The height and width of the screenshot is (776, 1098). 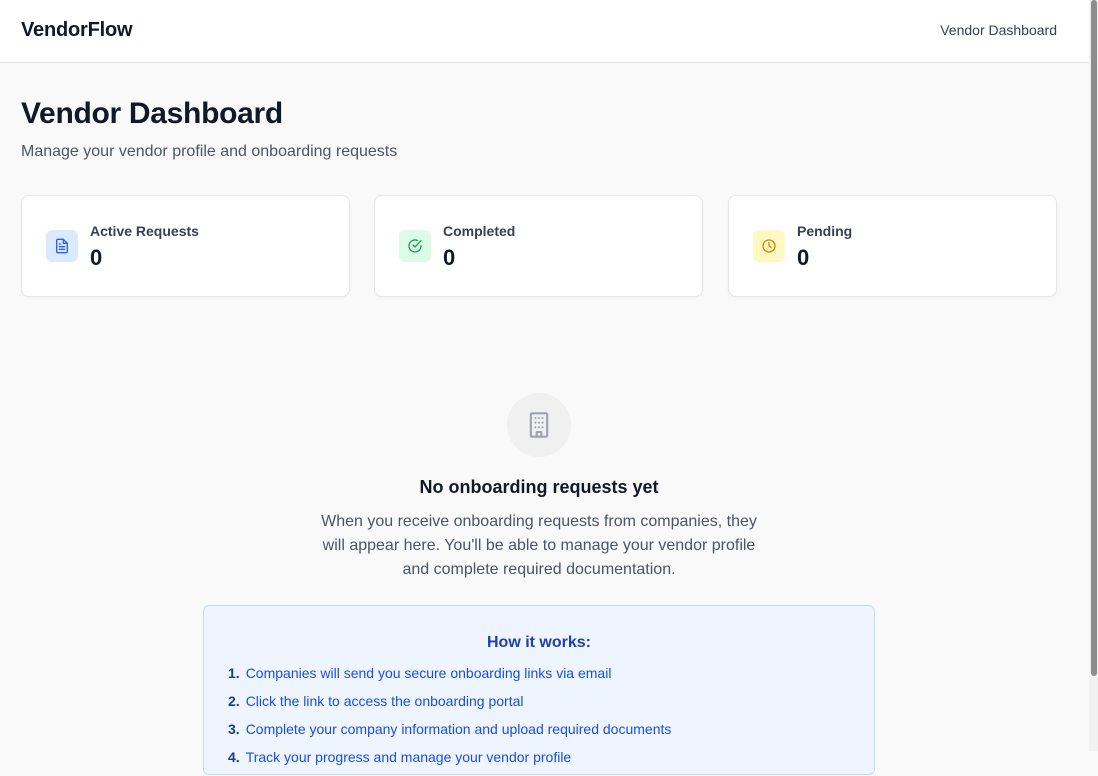 I want to click on how-it-works-title: How it works:, so click(x=538, y=642).